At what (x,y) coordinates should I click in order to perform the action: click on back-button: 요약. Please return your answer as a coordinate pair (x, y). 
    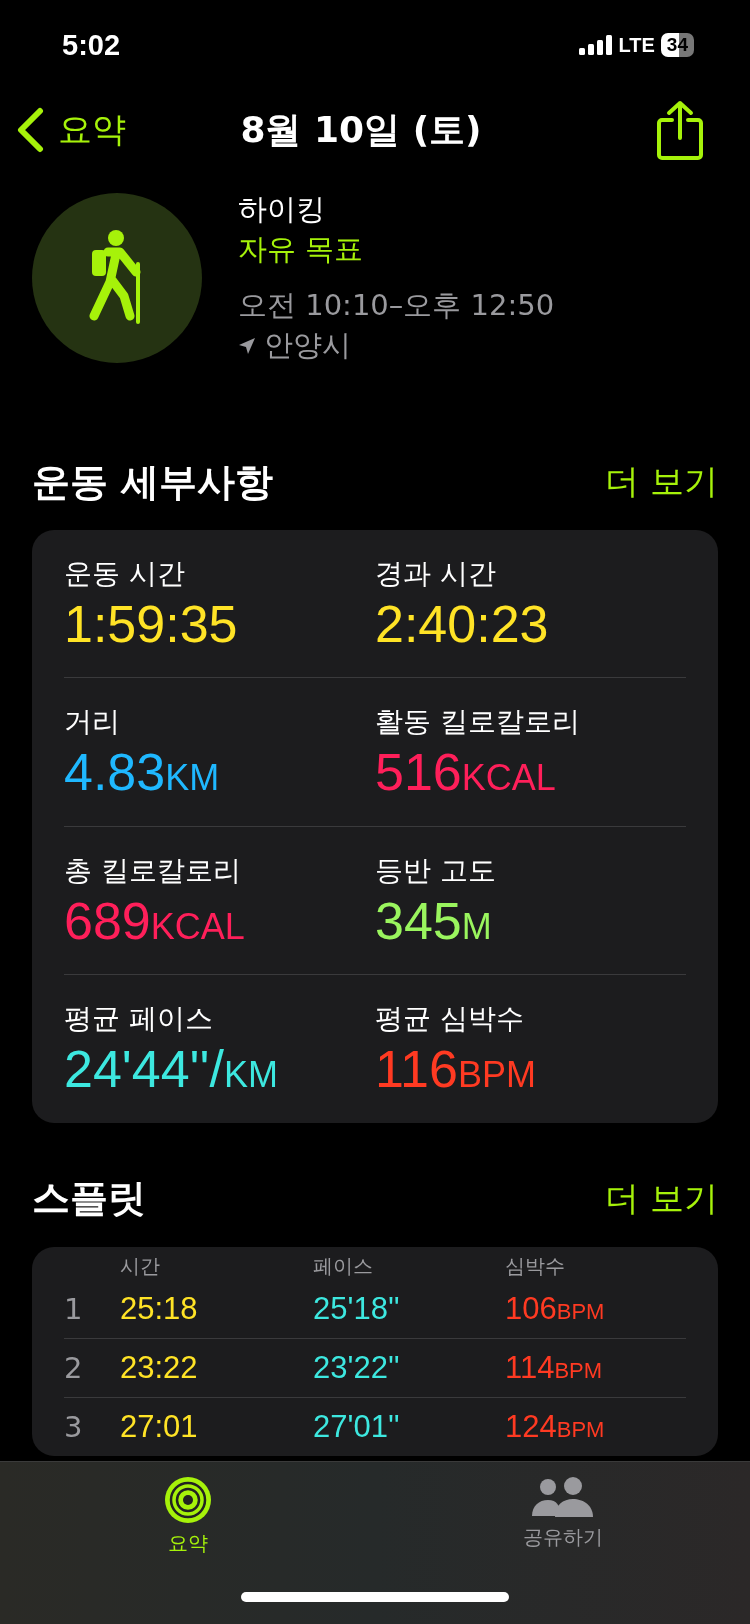
    Looking at the image, I should click on (71, 130).